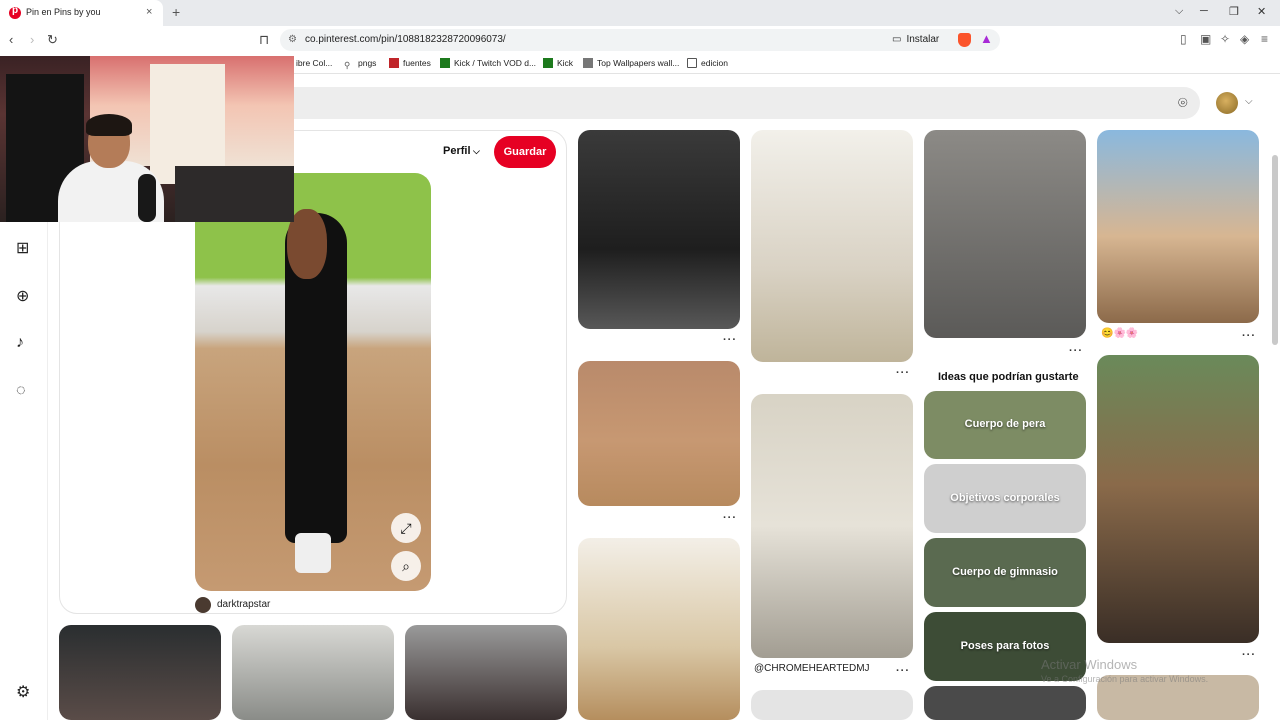  What do you see at coordinates (1249, 101) in the screenshot?
I see `account-chevron-down-icon: ⌵` at bounding box center [1249, 101].